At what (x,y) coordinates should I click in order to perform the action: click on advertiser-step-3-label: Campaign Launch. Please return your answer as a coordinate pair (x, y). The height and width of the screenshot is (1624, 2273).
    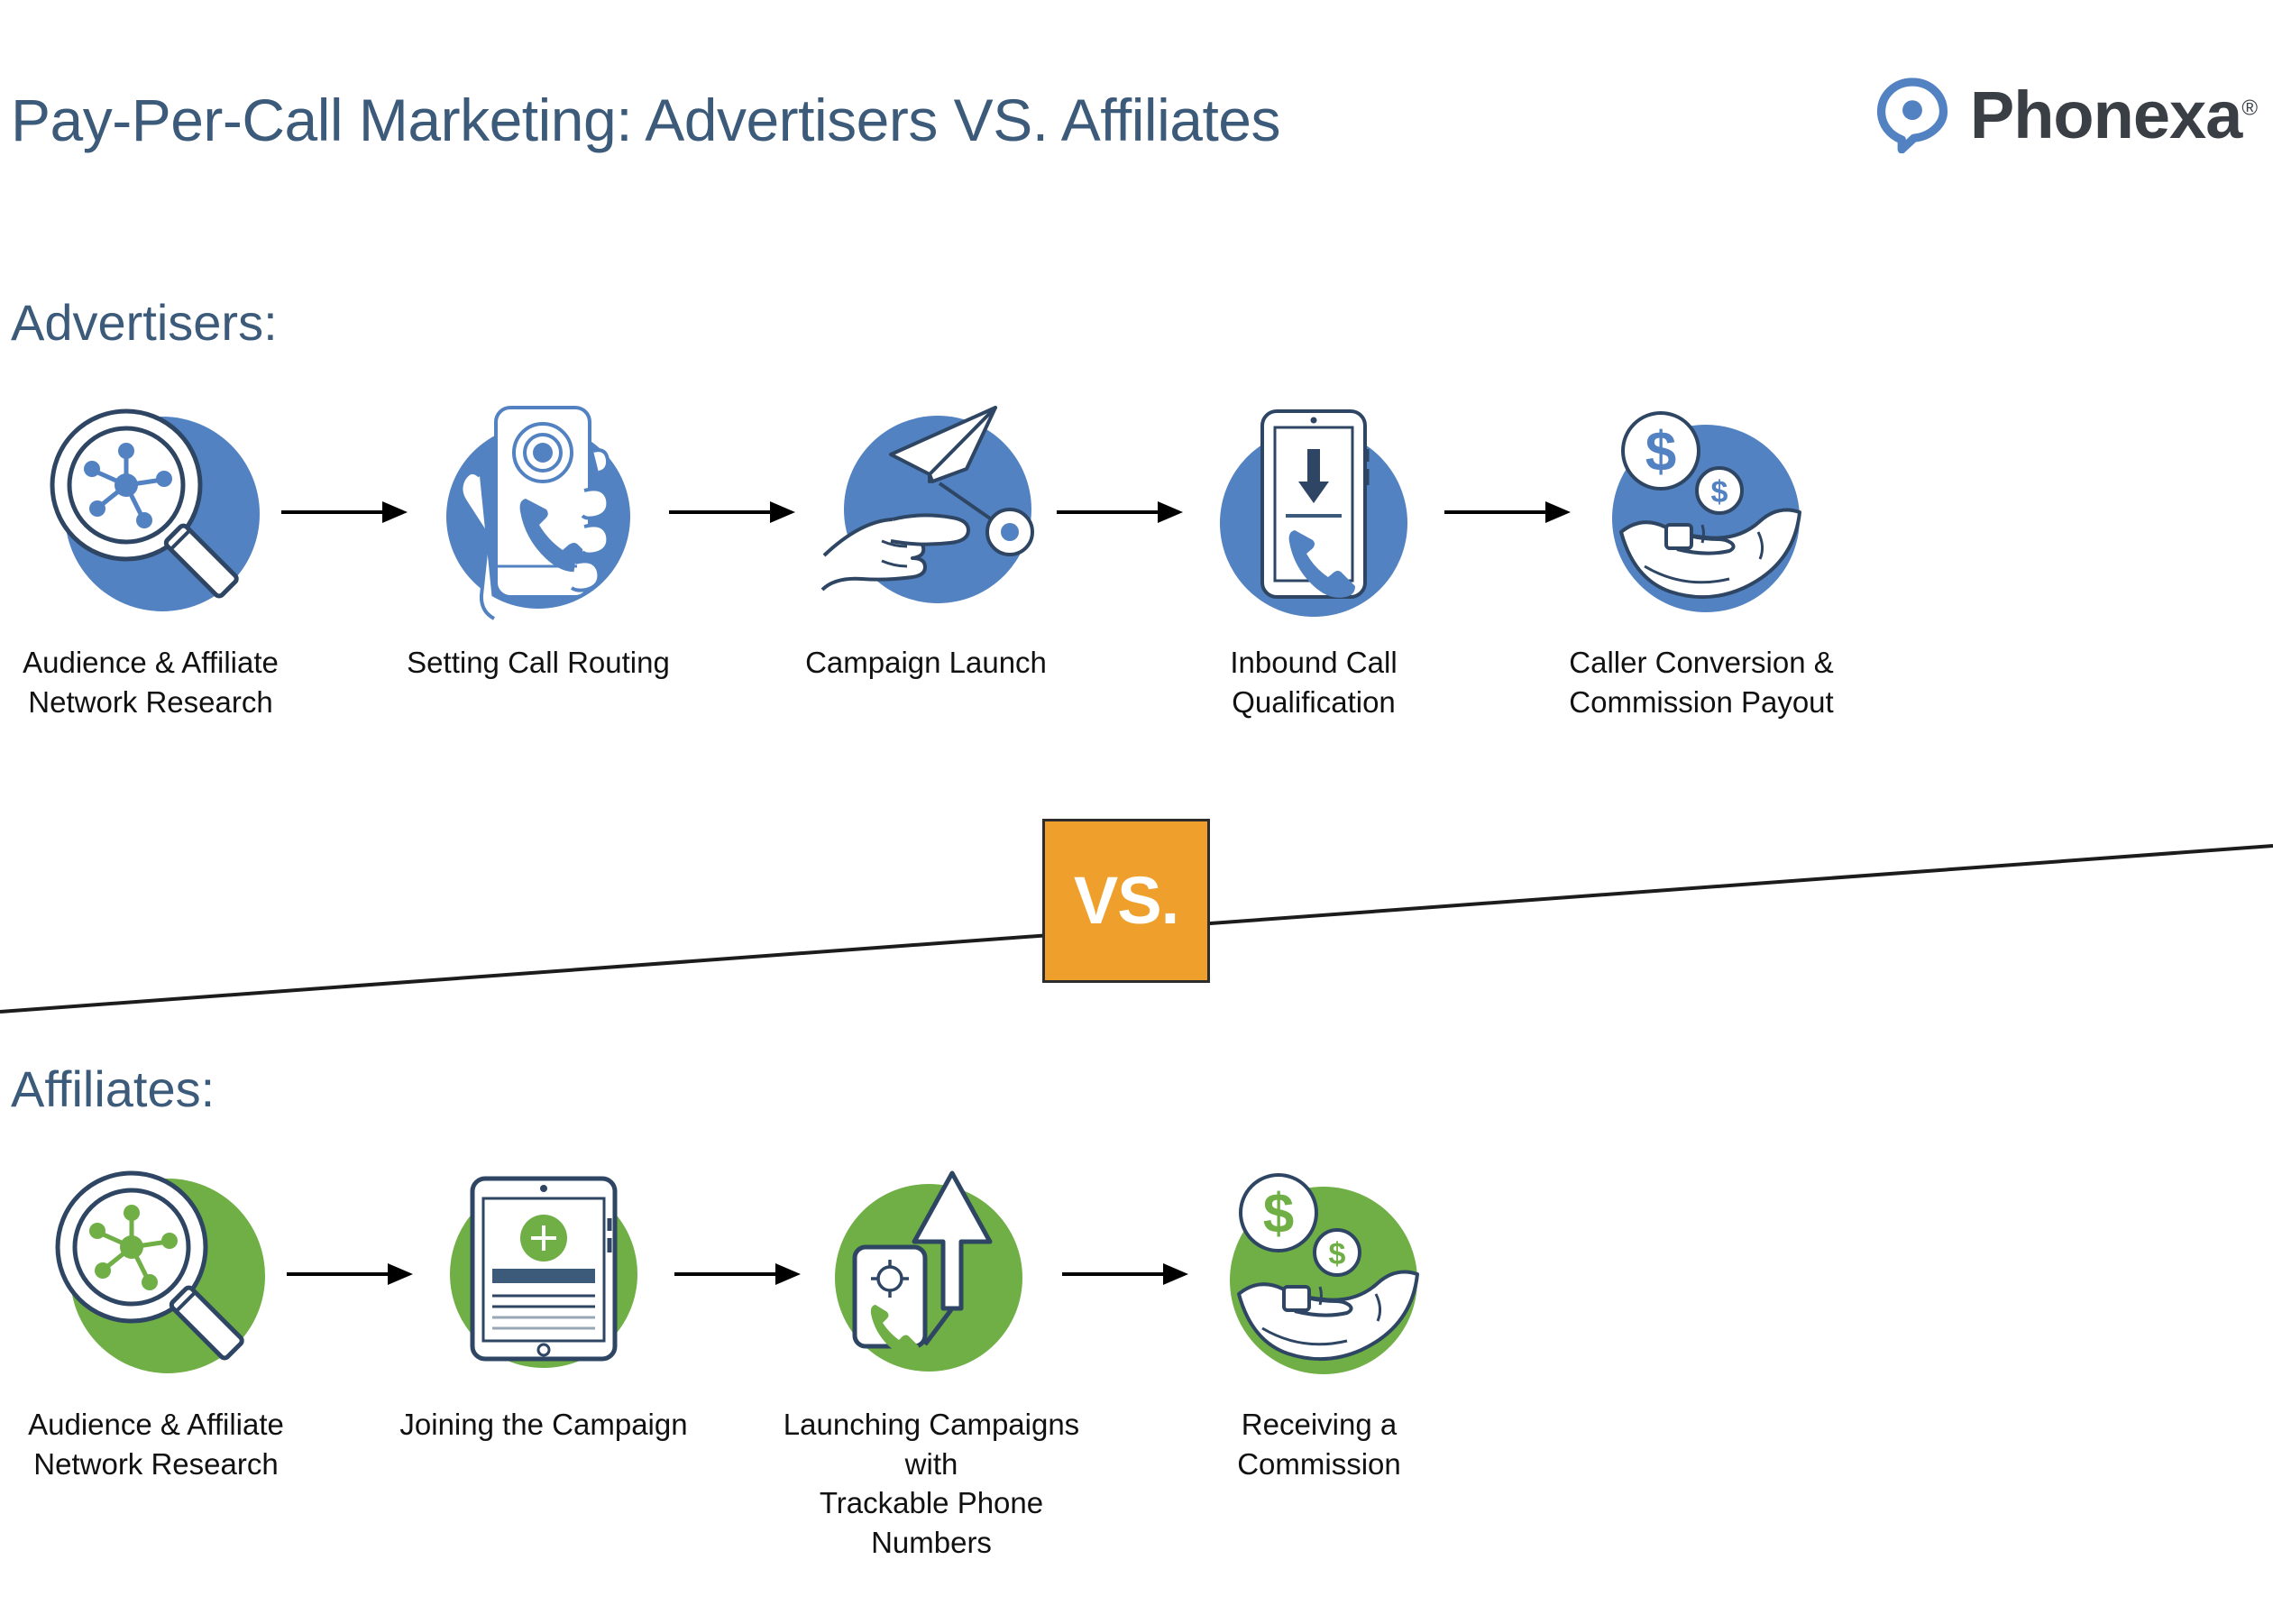
    Looking at the image, I should click on (926, 662).